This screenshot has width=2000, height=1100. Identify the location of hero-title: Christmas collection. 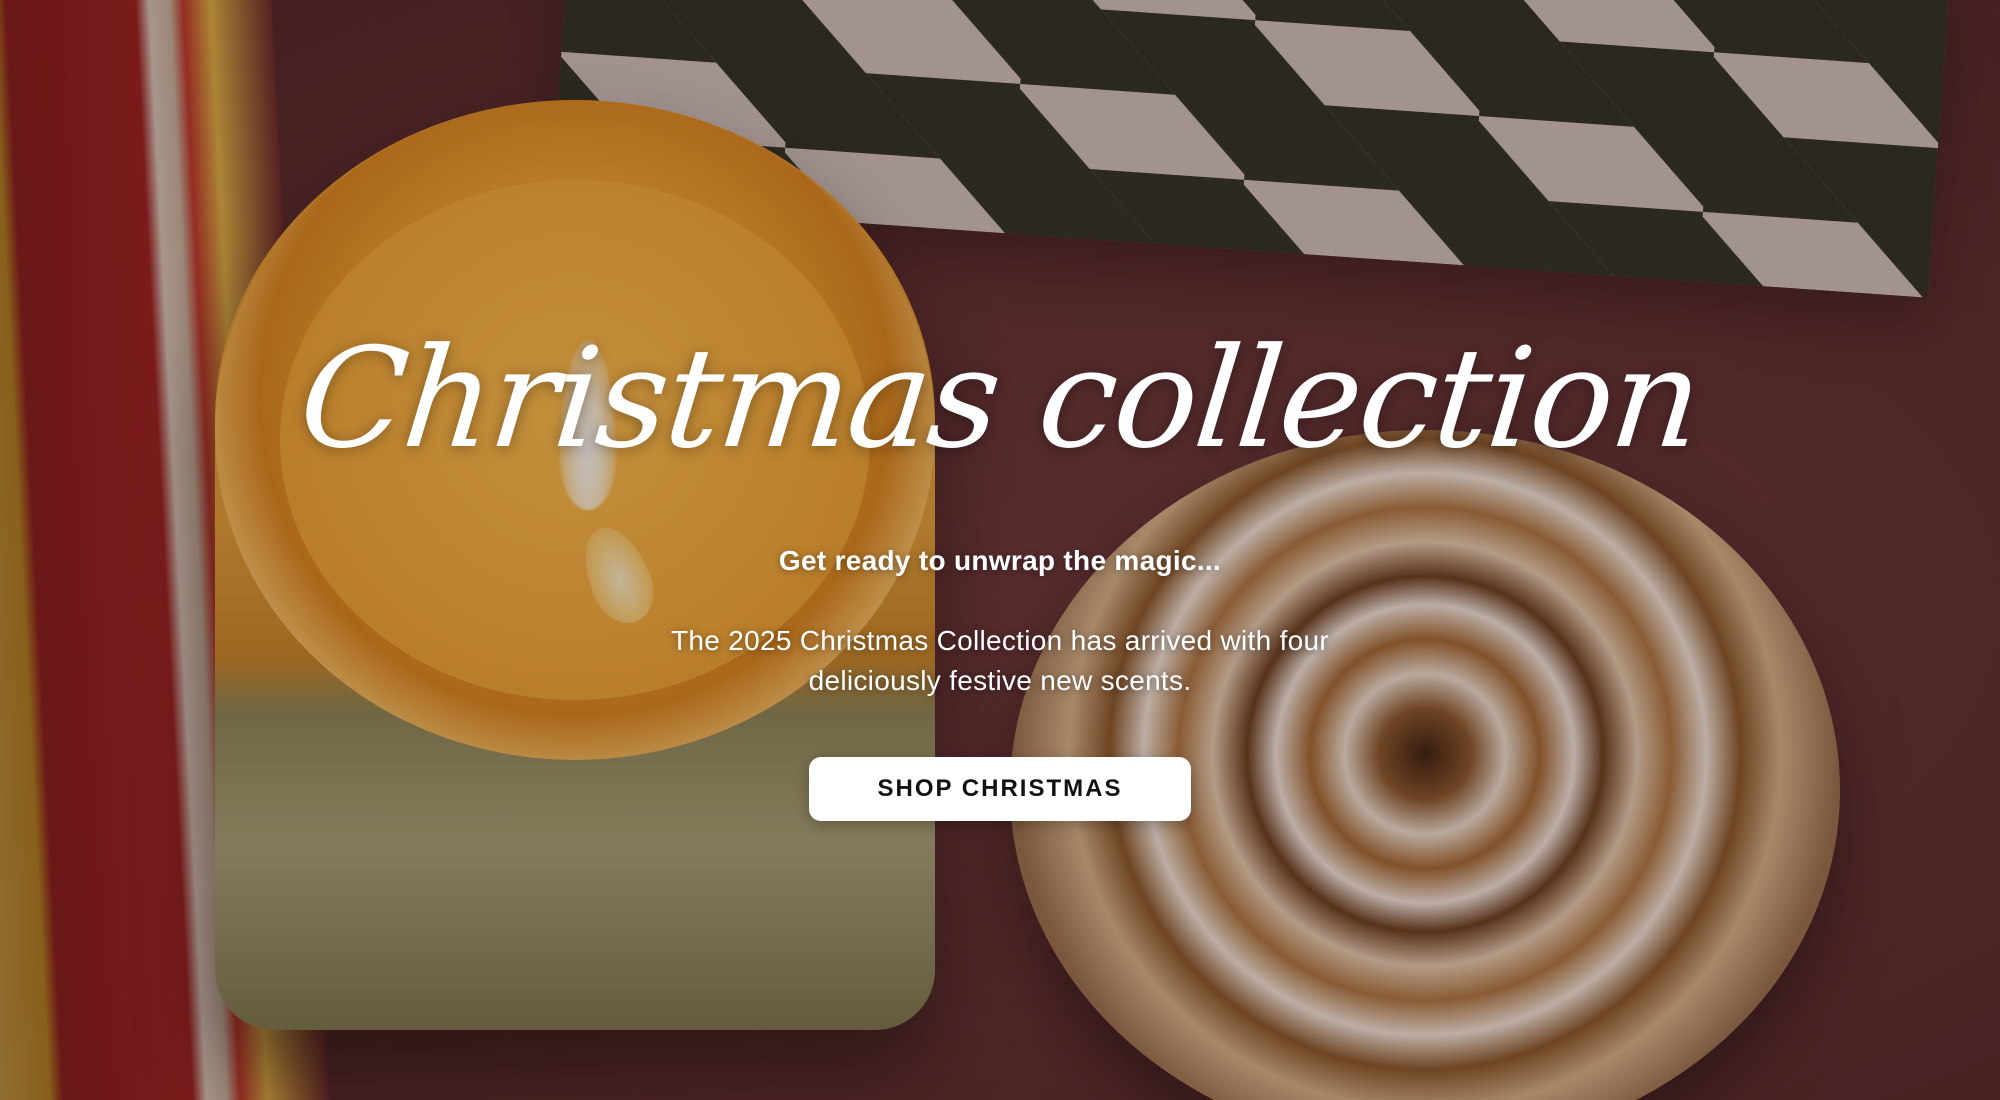
(1000, 398).